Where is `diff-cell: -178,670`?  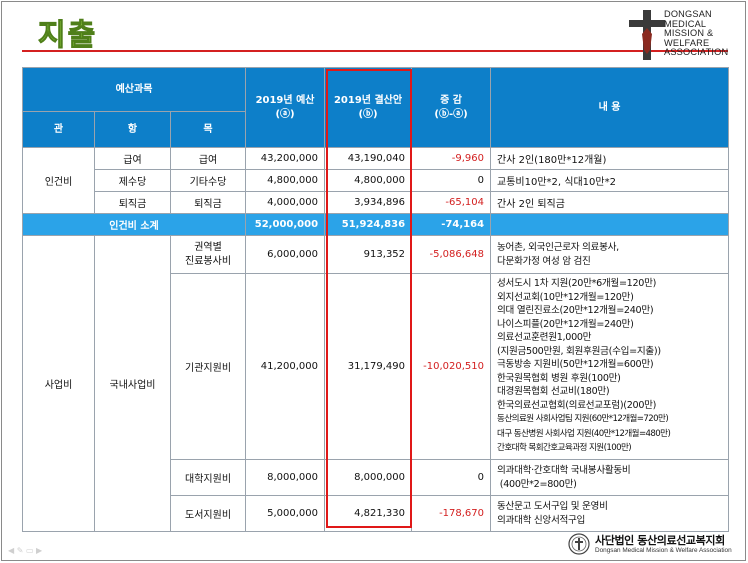 diff-cell: -178,670 is located at coordinates (451, 513).